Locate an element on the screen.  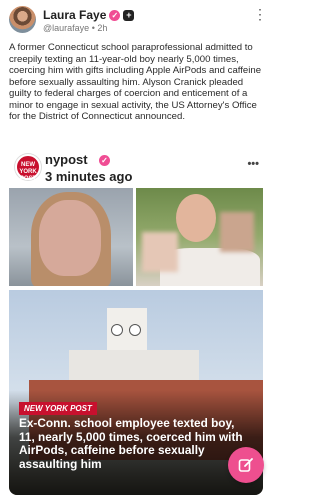
photo-mugshot is located at coordinates (71, 237).